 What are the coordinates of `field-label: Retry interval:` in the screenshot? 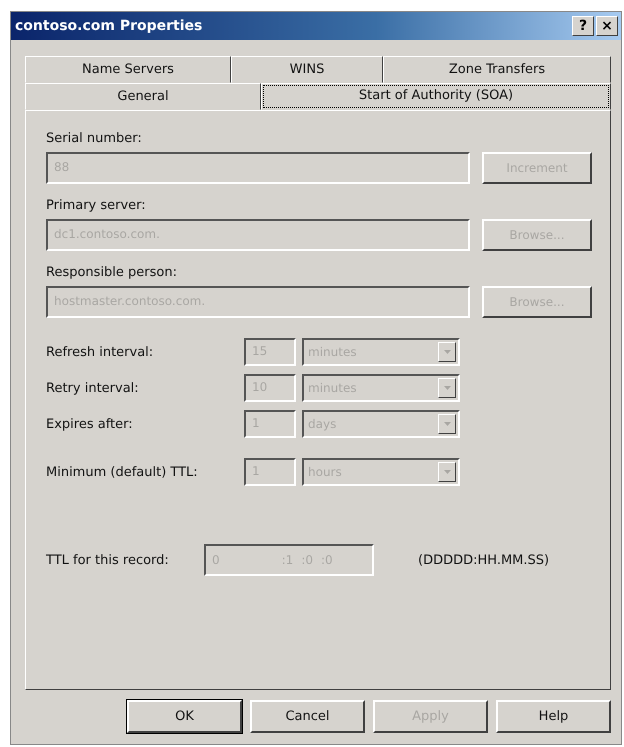 It's located at (93, 388).